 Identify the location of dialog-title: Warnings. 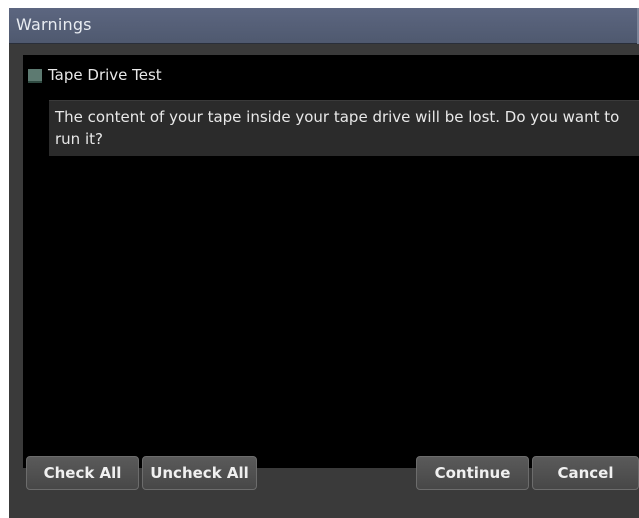
(54, 24).